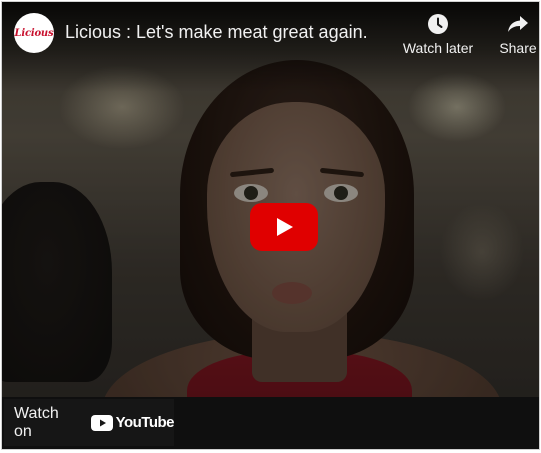 The width and height of the screenshot is (541, 453). What do you see at coordinates (36, 422) in the screenshot?
I see `watch-on-label: Watch on` at bounding box center [36, 422].